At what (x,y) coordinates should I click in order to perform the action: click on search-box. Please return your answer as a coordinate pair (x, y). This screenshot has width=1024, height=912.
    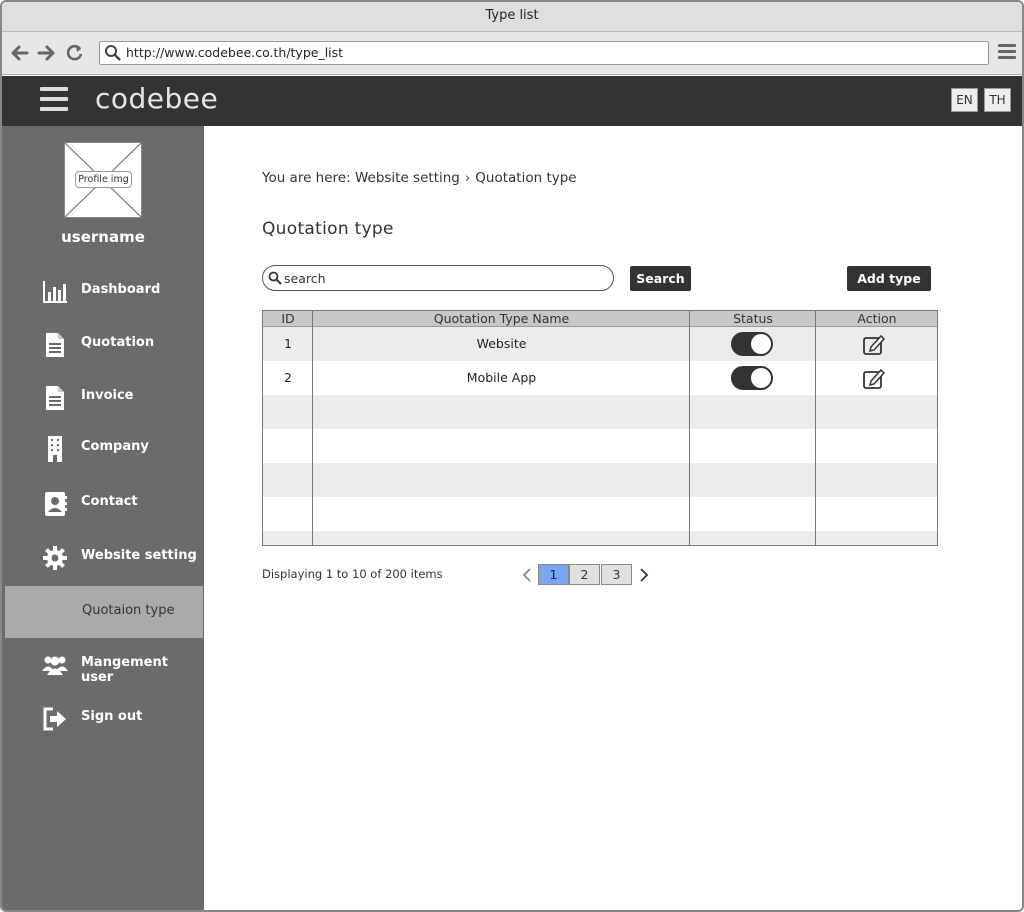
    Looking at the image, I should click on (438, 278).